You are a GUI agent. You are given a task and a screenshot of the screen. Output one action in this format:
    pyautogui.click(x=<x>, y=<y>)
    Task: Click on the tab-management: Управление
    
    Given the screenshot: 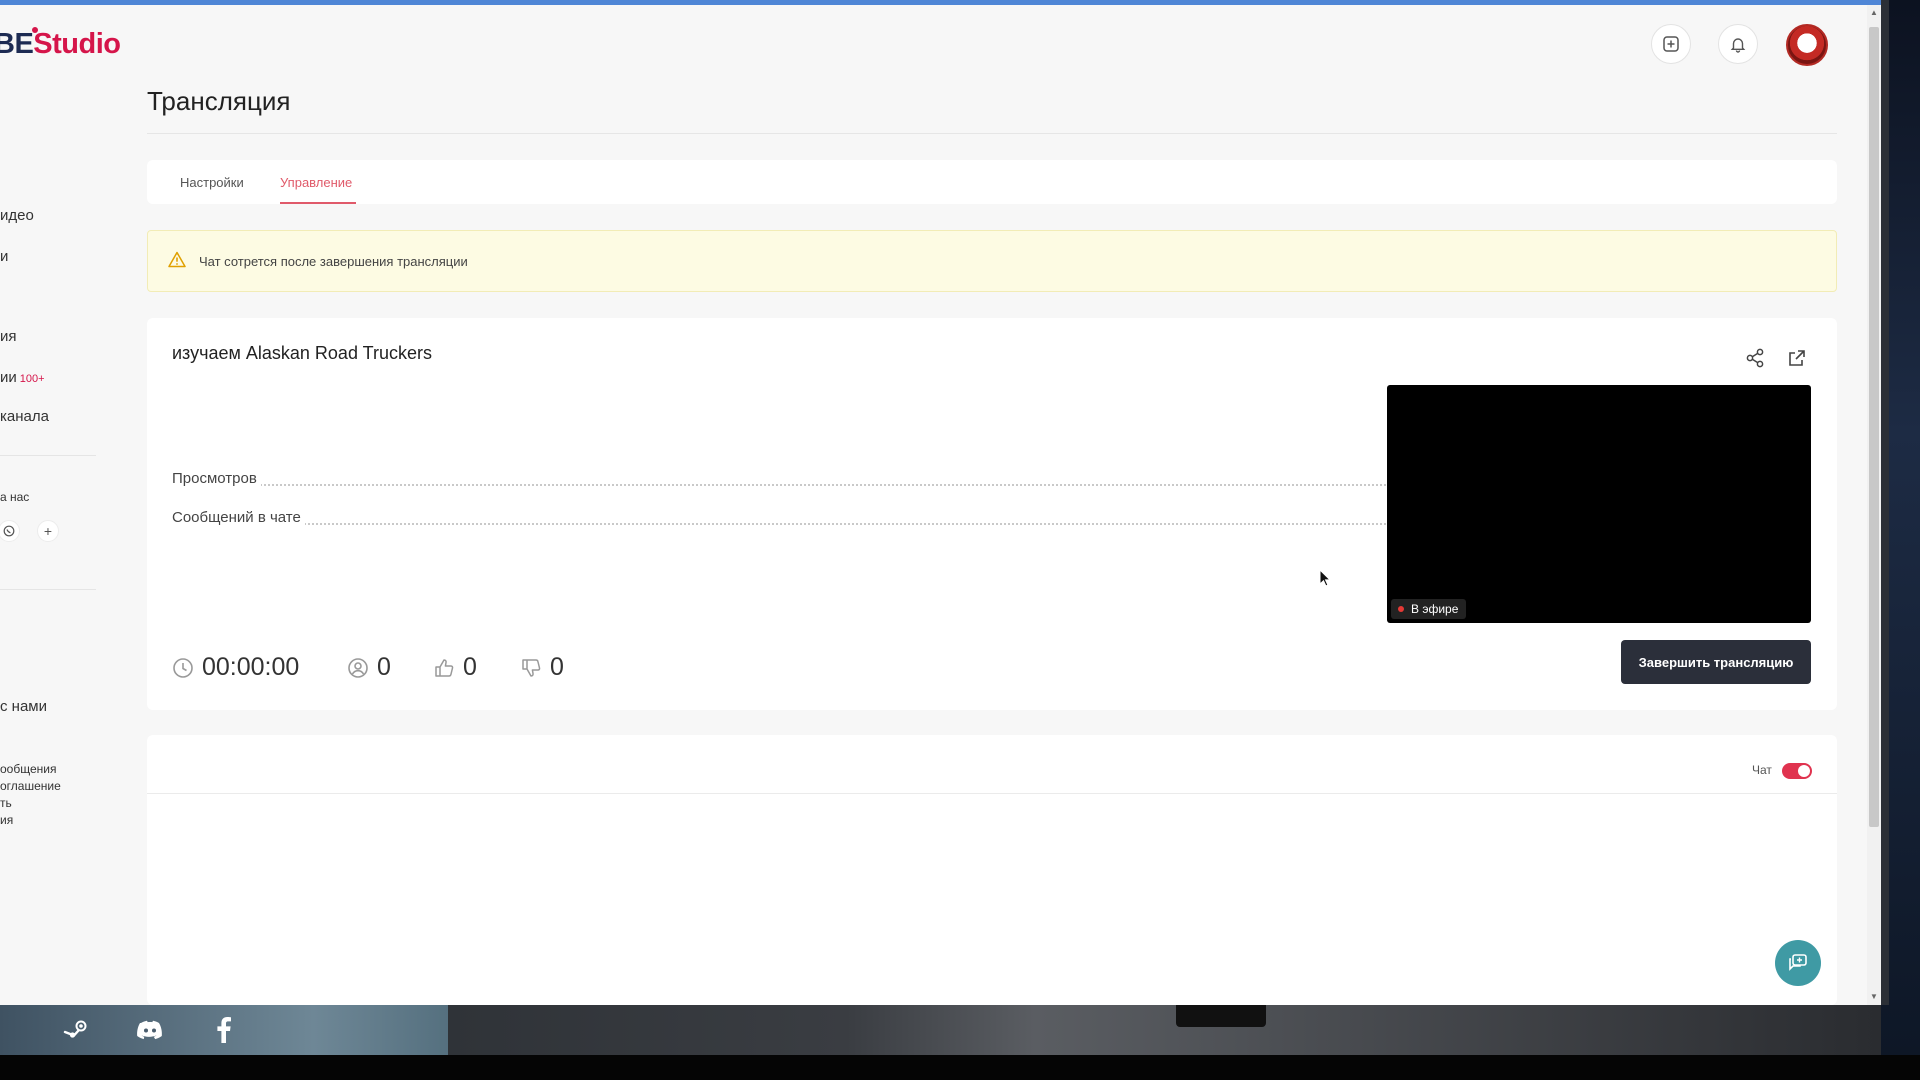 What is the action you would take?
    pyautogui.click(x=316, y=182)
    